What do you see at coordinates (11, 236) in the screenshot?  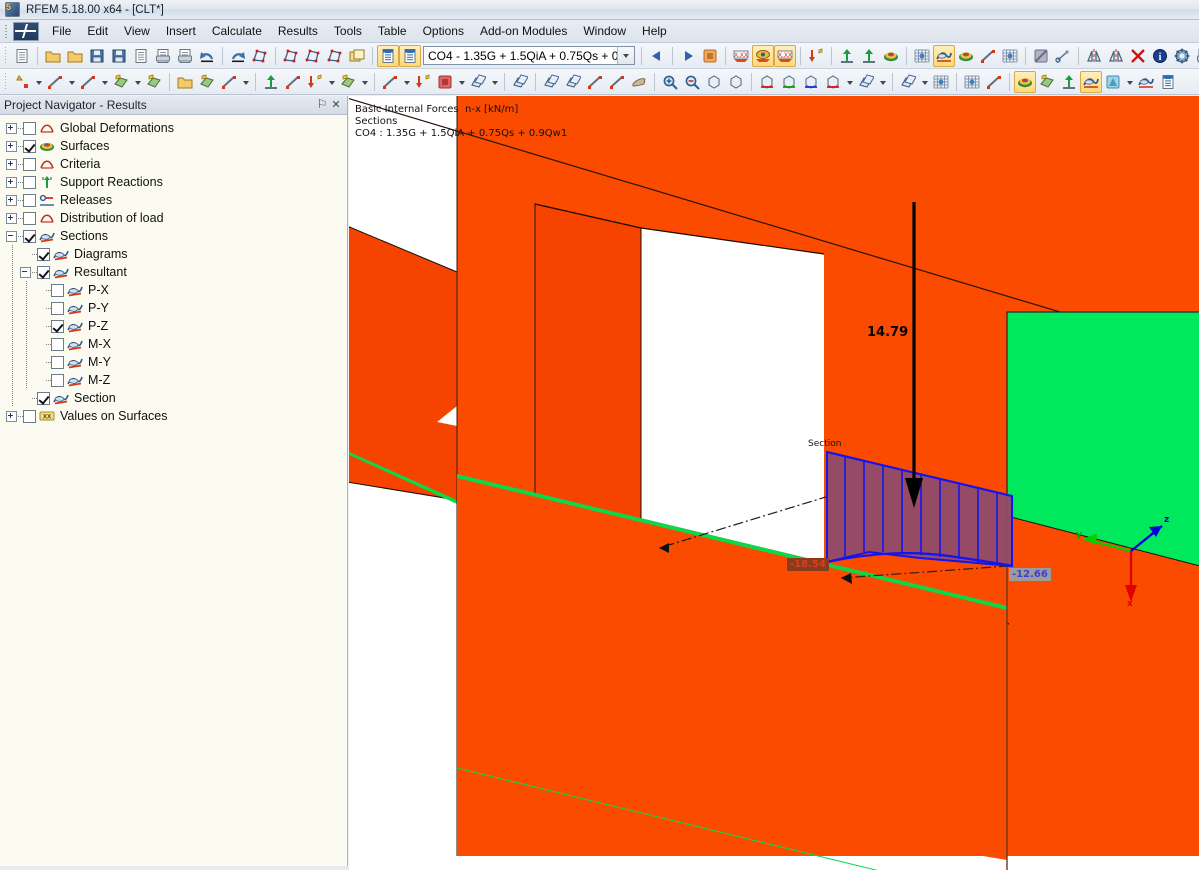 I see `collapse-minus-icon` at bounding box center [11, 236].